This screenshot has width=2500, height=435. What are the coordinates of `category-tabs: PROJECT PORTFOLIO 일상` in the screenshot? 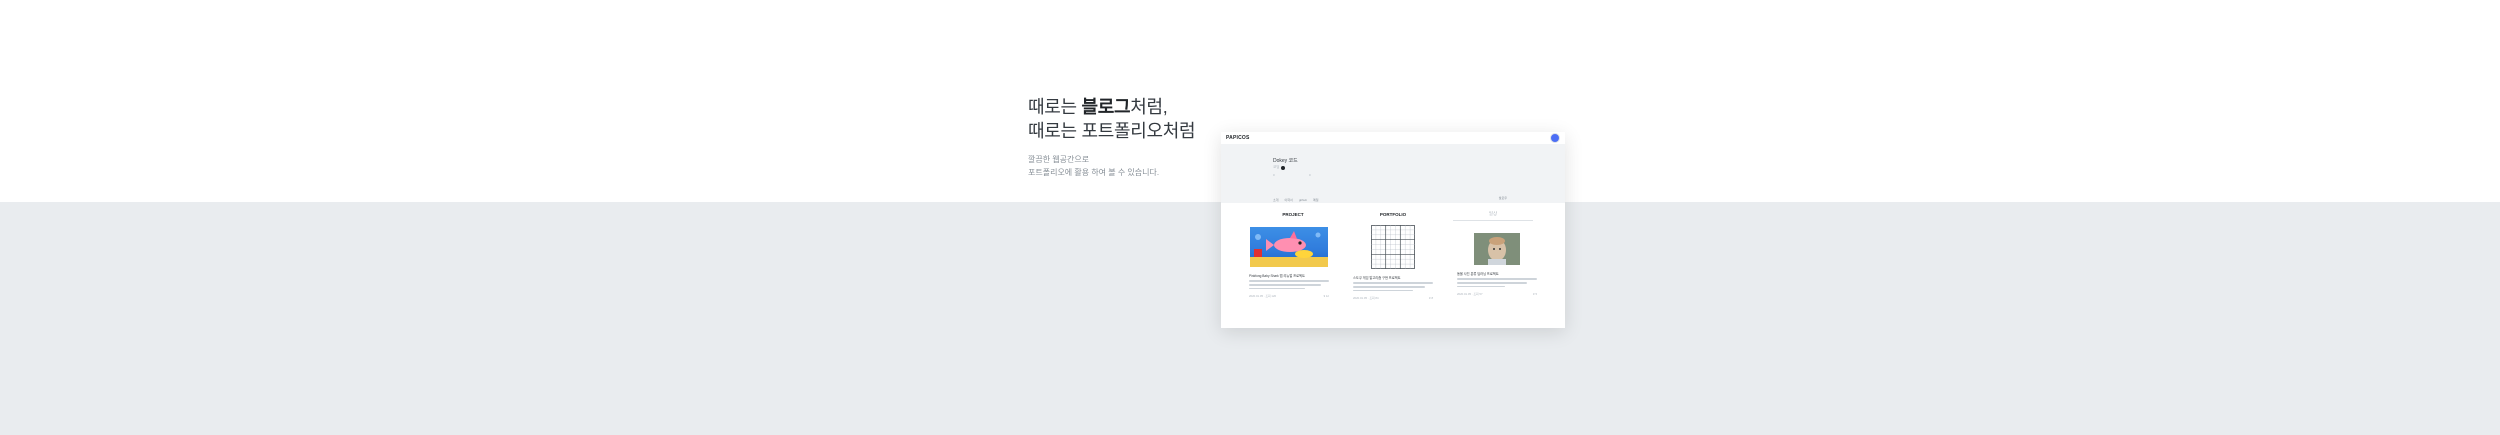 It's located at (1393, 216).